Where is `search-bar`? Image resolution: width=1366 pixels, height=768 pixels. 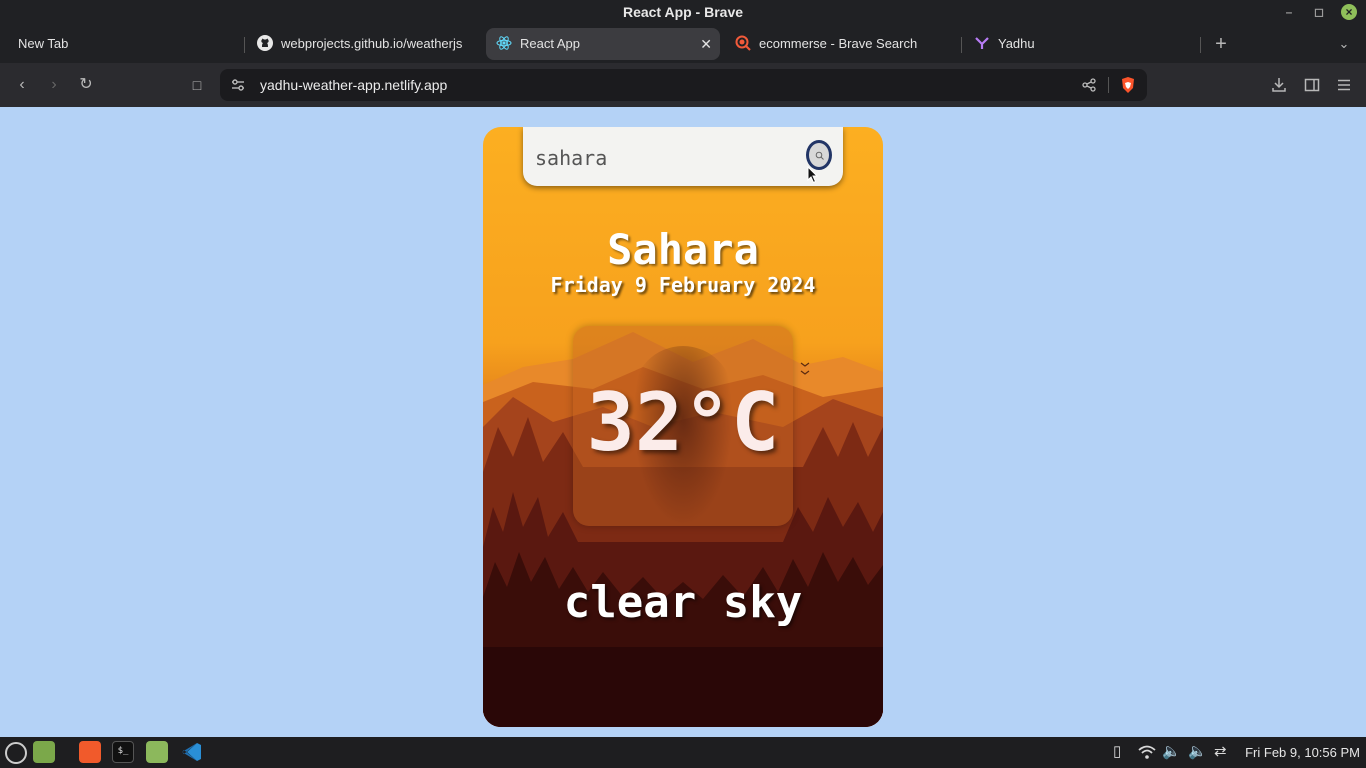
search-bar is located at coordinates (683, 156).